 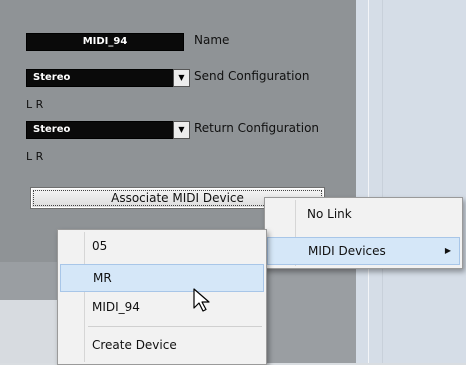 I want to click on menu-item-label: Create Device, so click(x=134, y=345).